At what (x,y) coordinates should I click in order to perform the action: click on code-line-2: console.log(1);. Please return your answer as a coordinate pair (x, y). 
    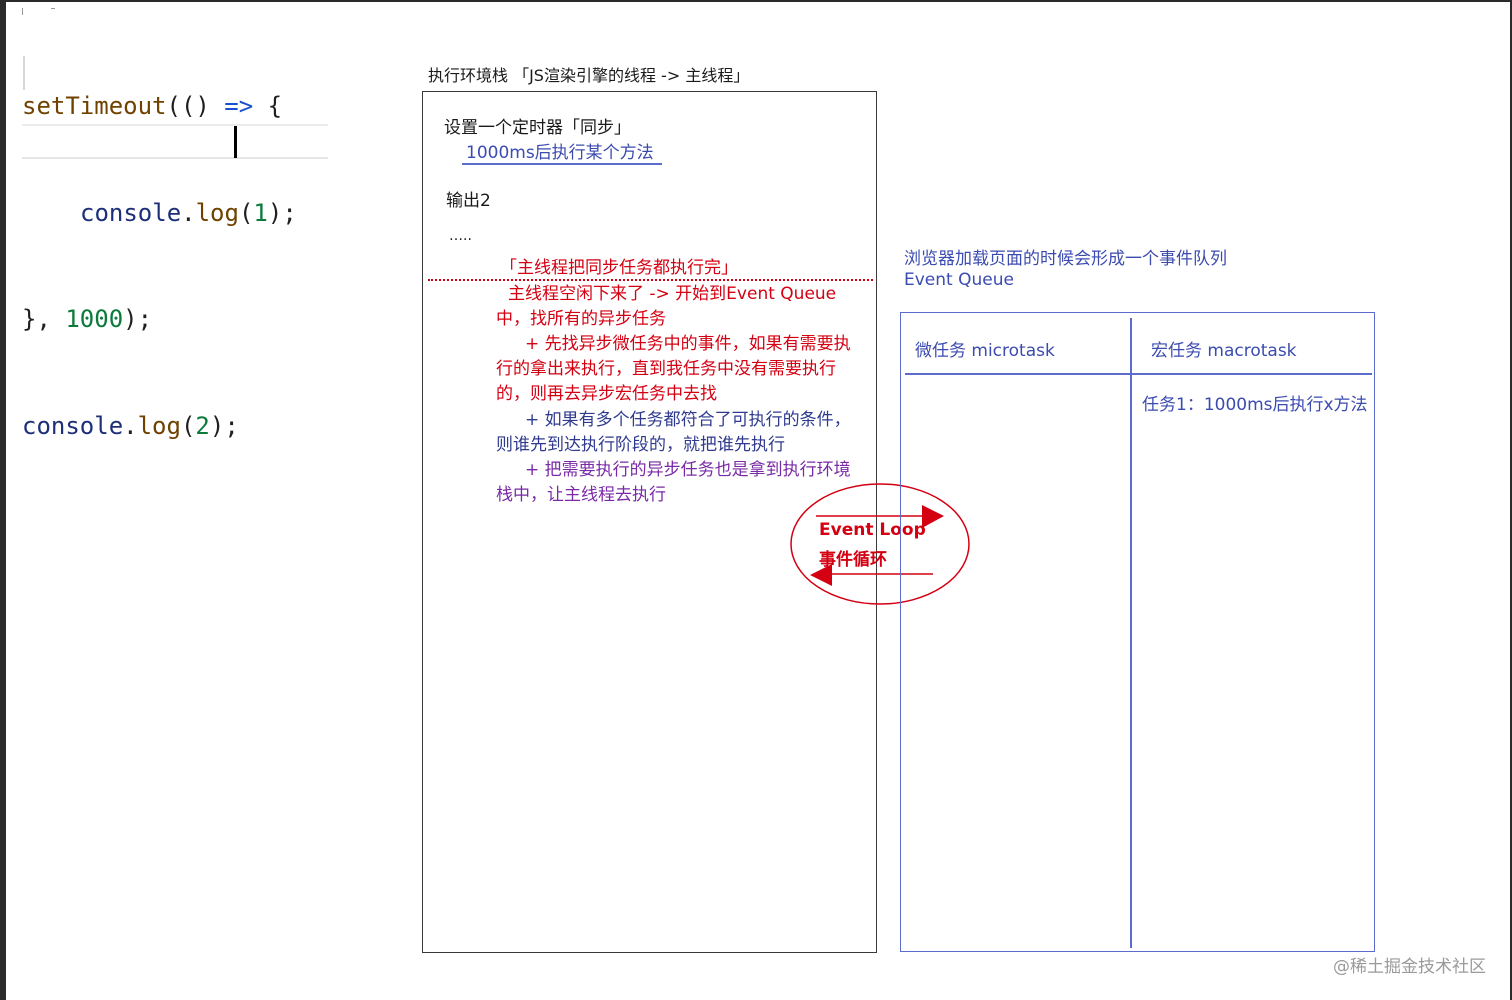
    Looking at the image, I should click on (159, 214).